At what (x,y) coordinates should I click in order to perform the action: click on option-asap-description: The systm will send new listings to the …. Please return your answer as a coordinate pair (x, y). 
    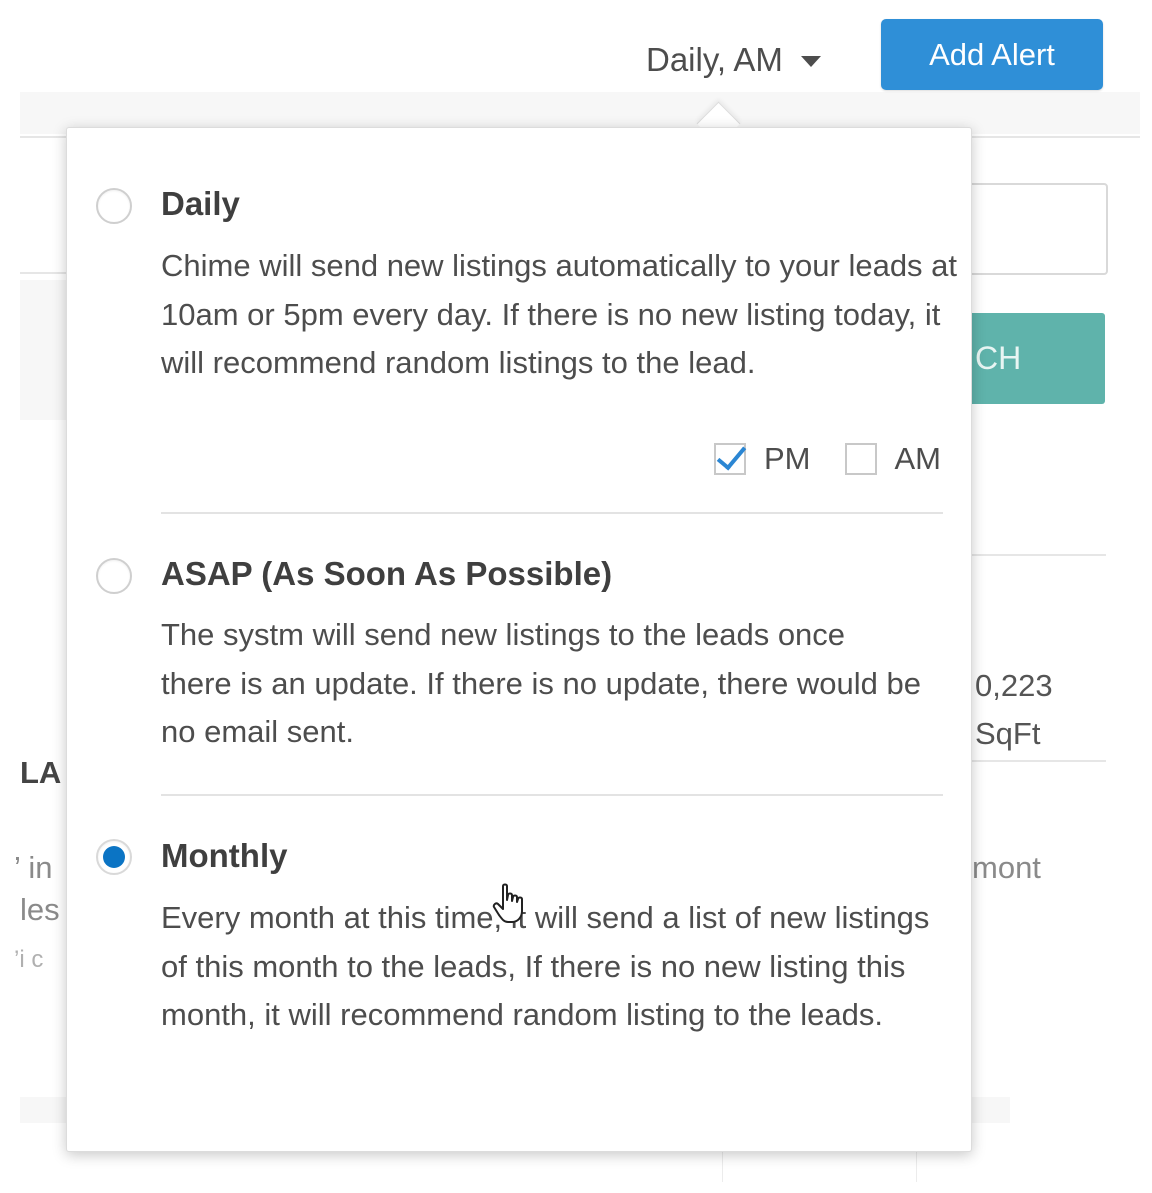
    Looking at the image, I should click on (541, 683).